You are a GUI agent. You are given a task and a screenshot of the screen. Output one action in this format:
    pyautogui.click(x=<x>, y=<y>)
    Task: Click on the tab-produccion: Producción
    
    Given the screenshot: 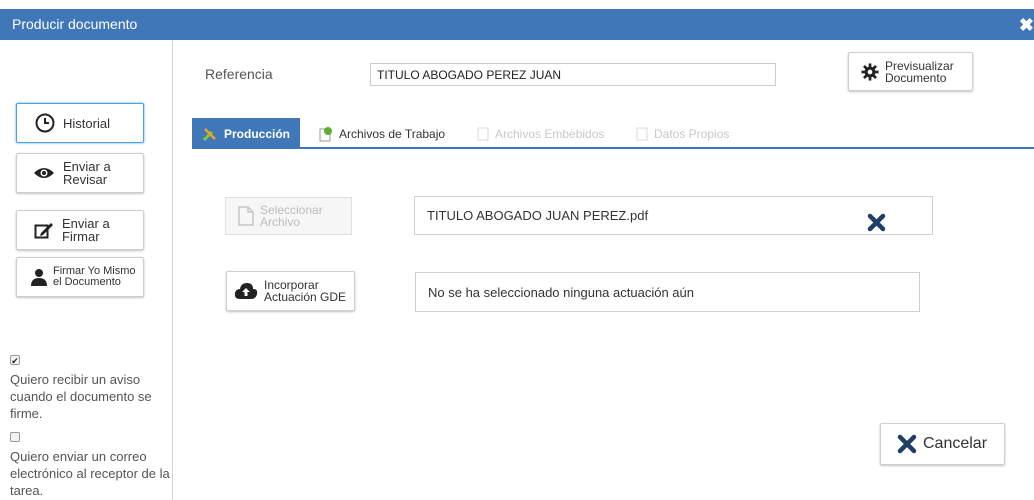 What is the action you would take?
    pyautogui.click(x=246, y=133)
    